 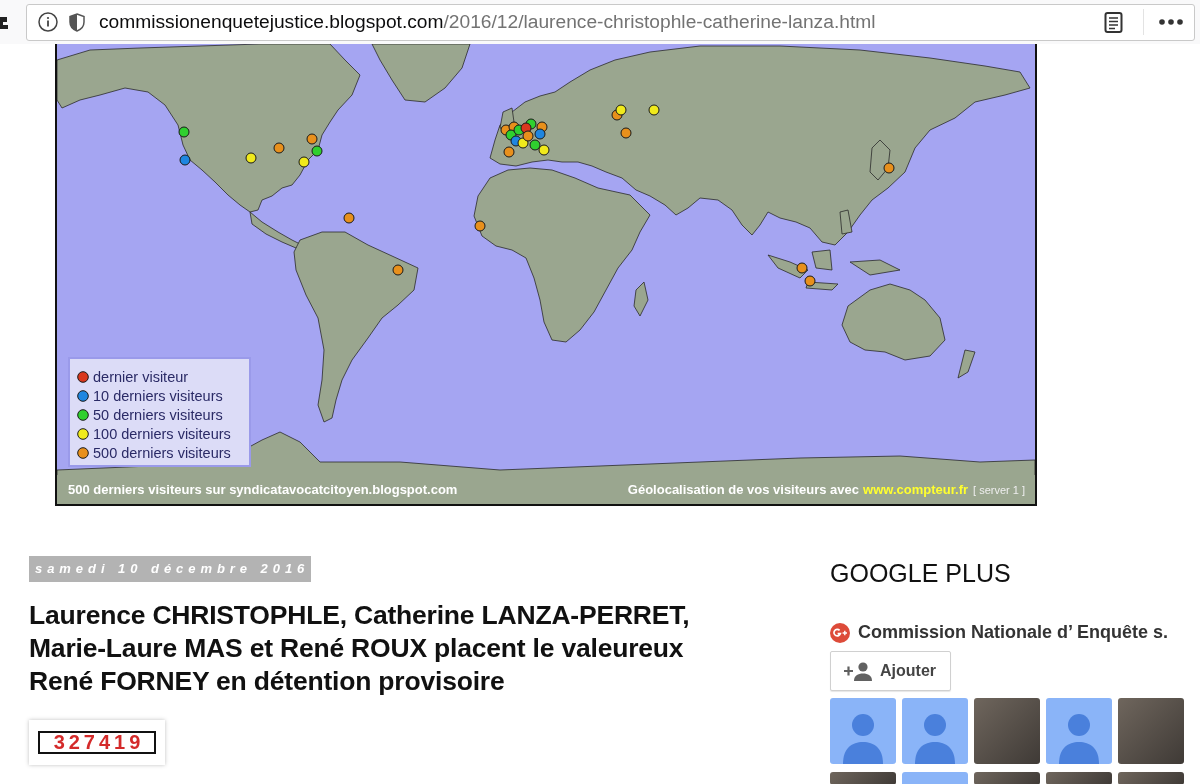 I want to click on document-icon, so click(x=1113, y=22).